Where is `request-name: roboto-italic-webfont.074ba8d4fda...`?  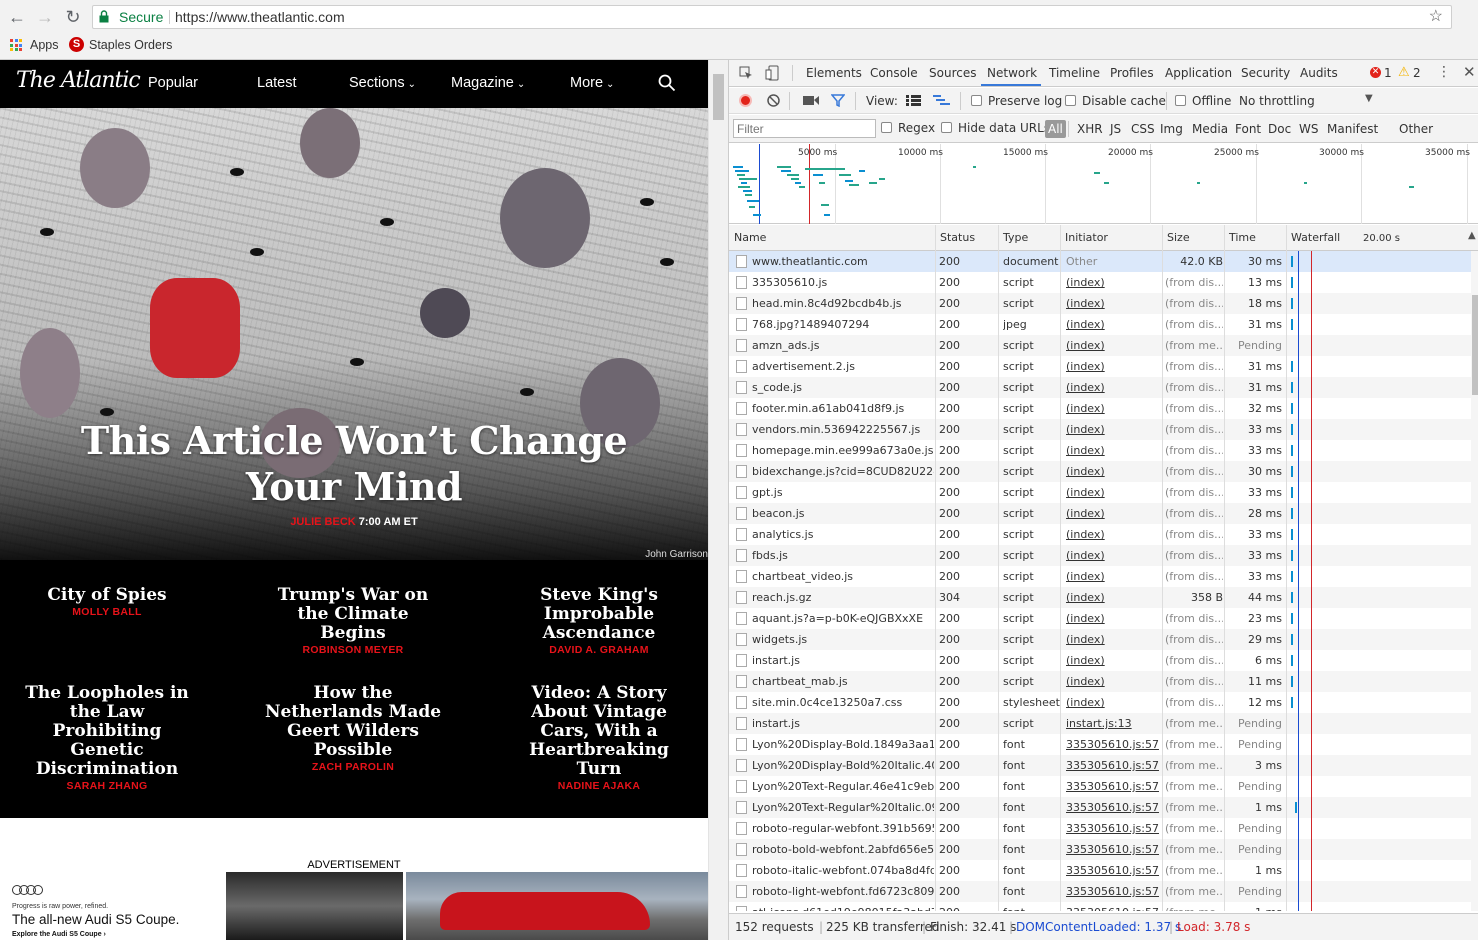 request-name: roboto-italic-webfont.074ba8d4fda... is located at coordinates (843, 870).